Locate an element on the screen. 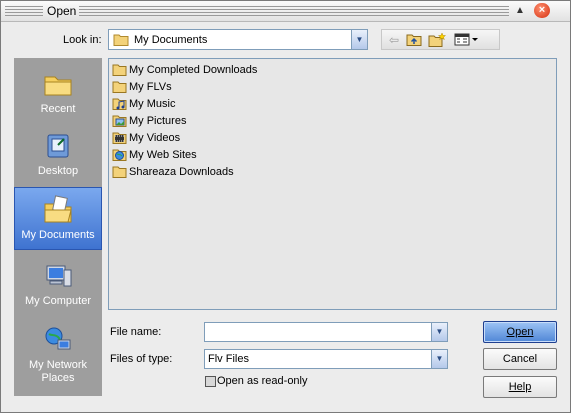 The image size is (571, 413). window-title: Open is located at coordinates (62, 11).